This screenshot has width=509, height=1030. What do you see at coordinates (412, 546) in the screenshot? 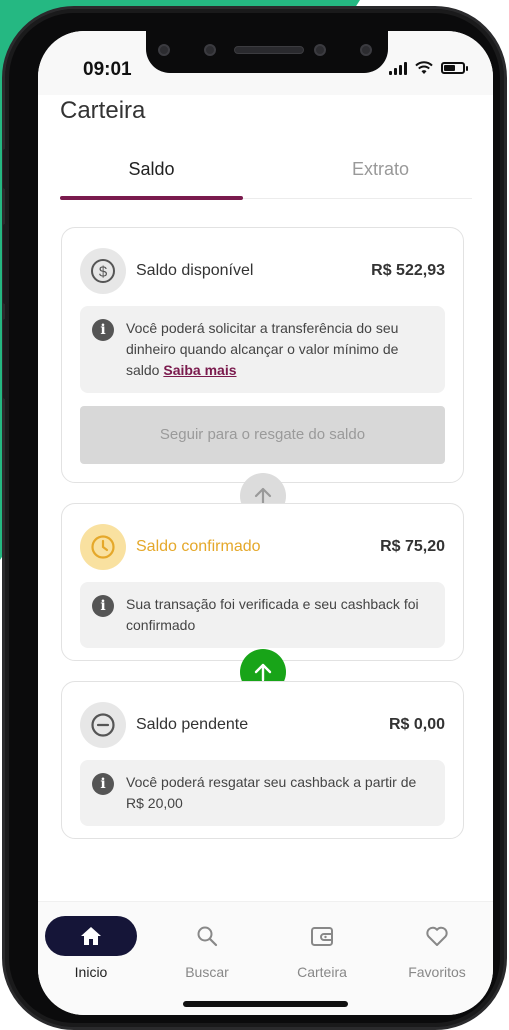
I see `balance-value: R$ 75,20` at bounding box center [412, 546].